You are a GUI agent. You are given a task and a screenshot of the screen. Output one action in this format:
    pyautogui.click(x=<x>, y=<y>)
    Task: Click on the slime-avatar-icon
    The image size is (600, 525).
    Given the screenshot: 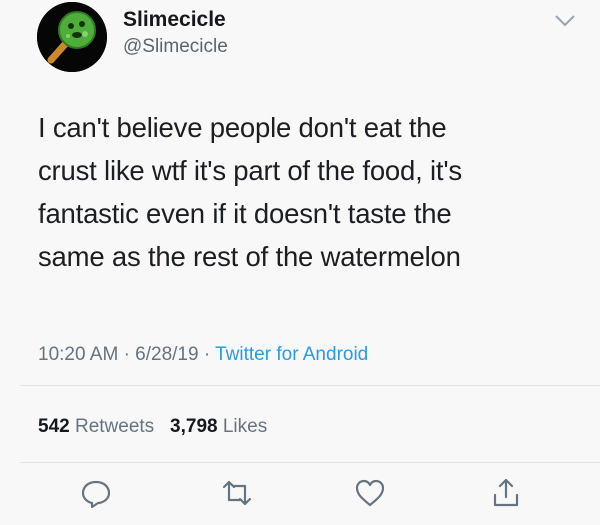 What is the action you would take?
    pyautogui.click(x=72, y=37)
    